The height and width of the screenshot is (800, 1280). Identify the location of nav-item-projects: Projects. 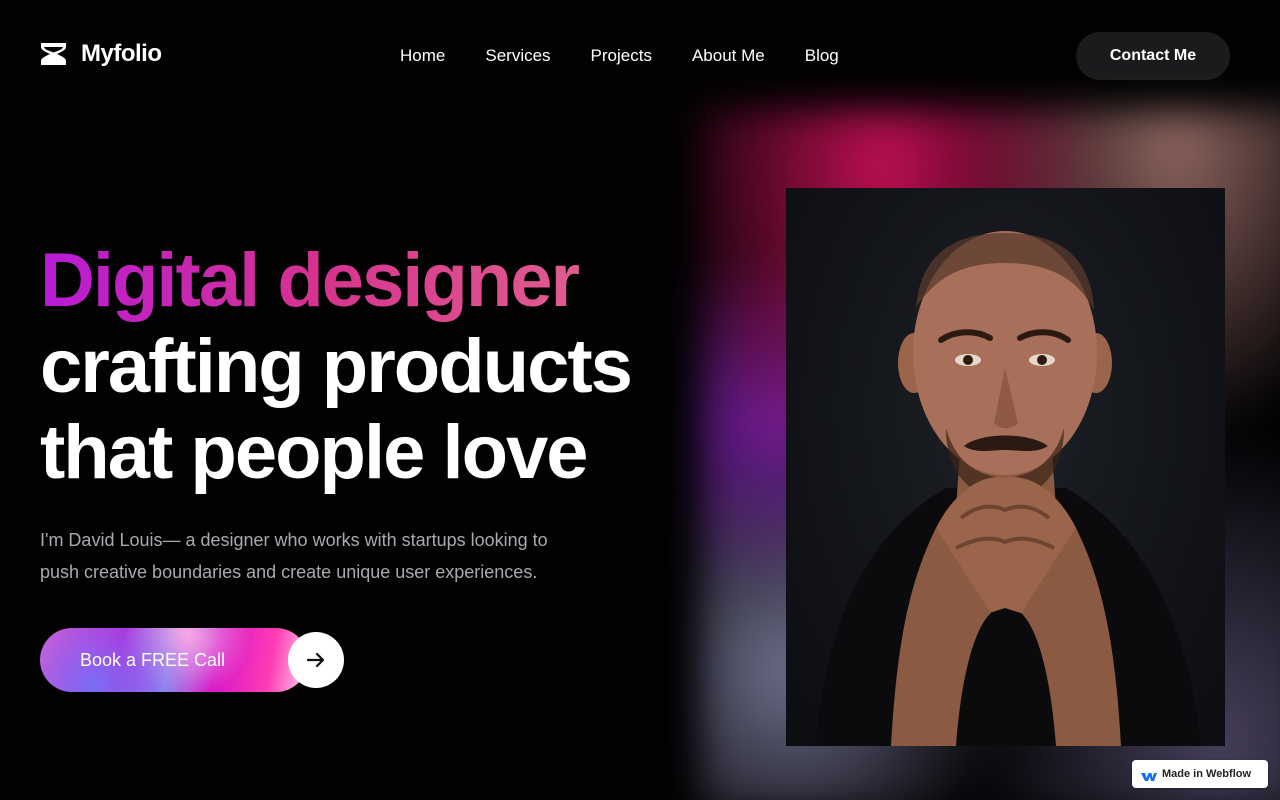
(621, 56).